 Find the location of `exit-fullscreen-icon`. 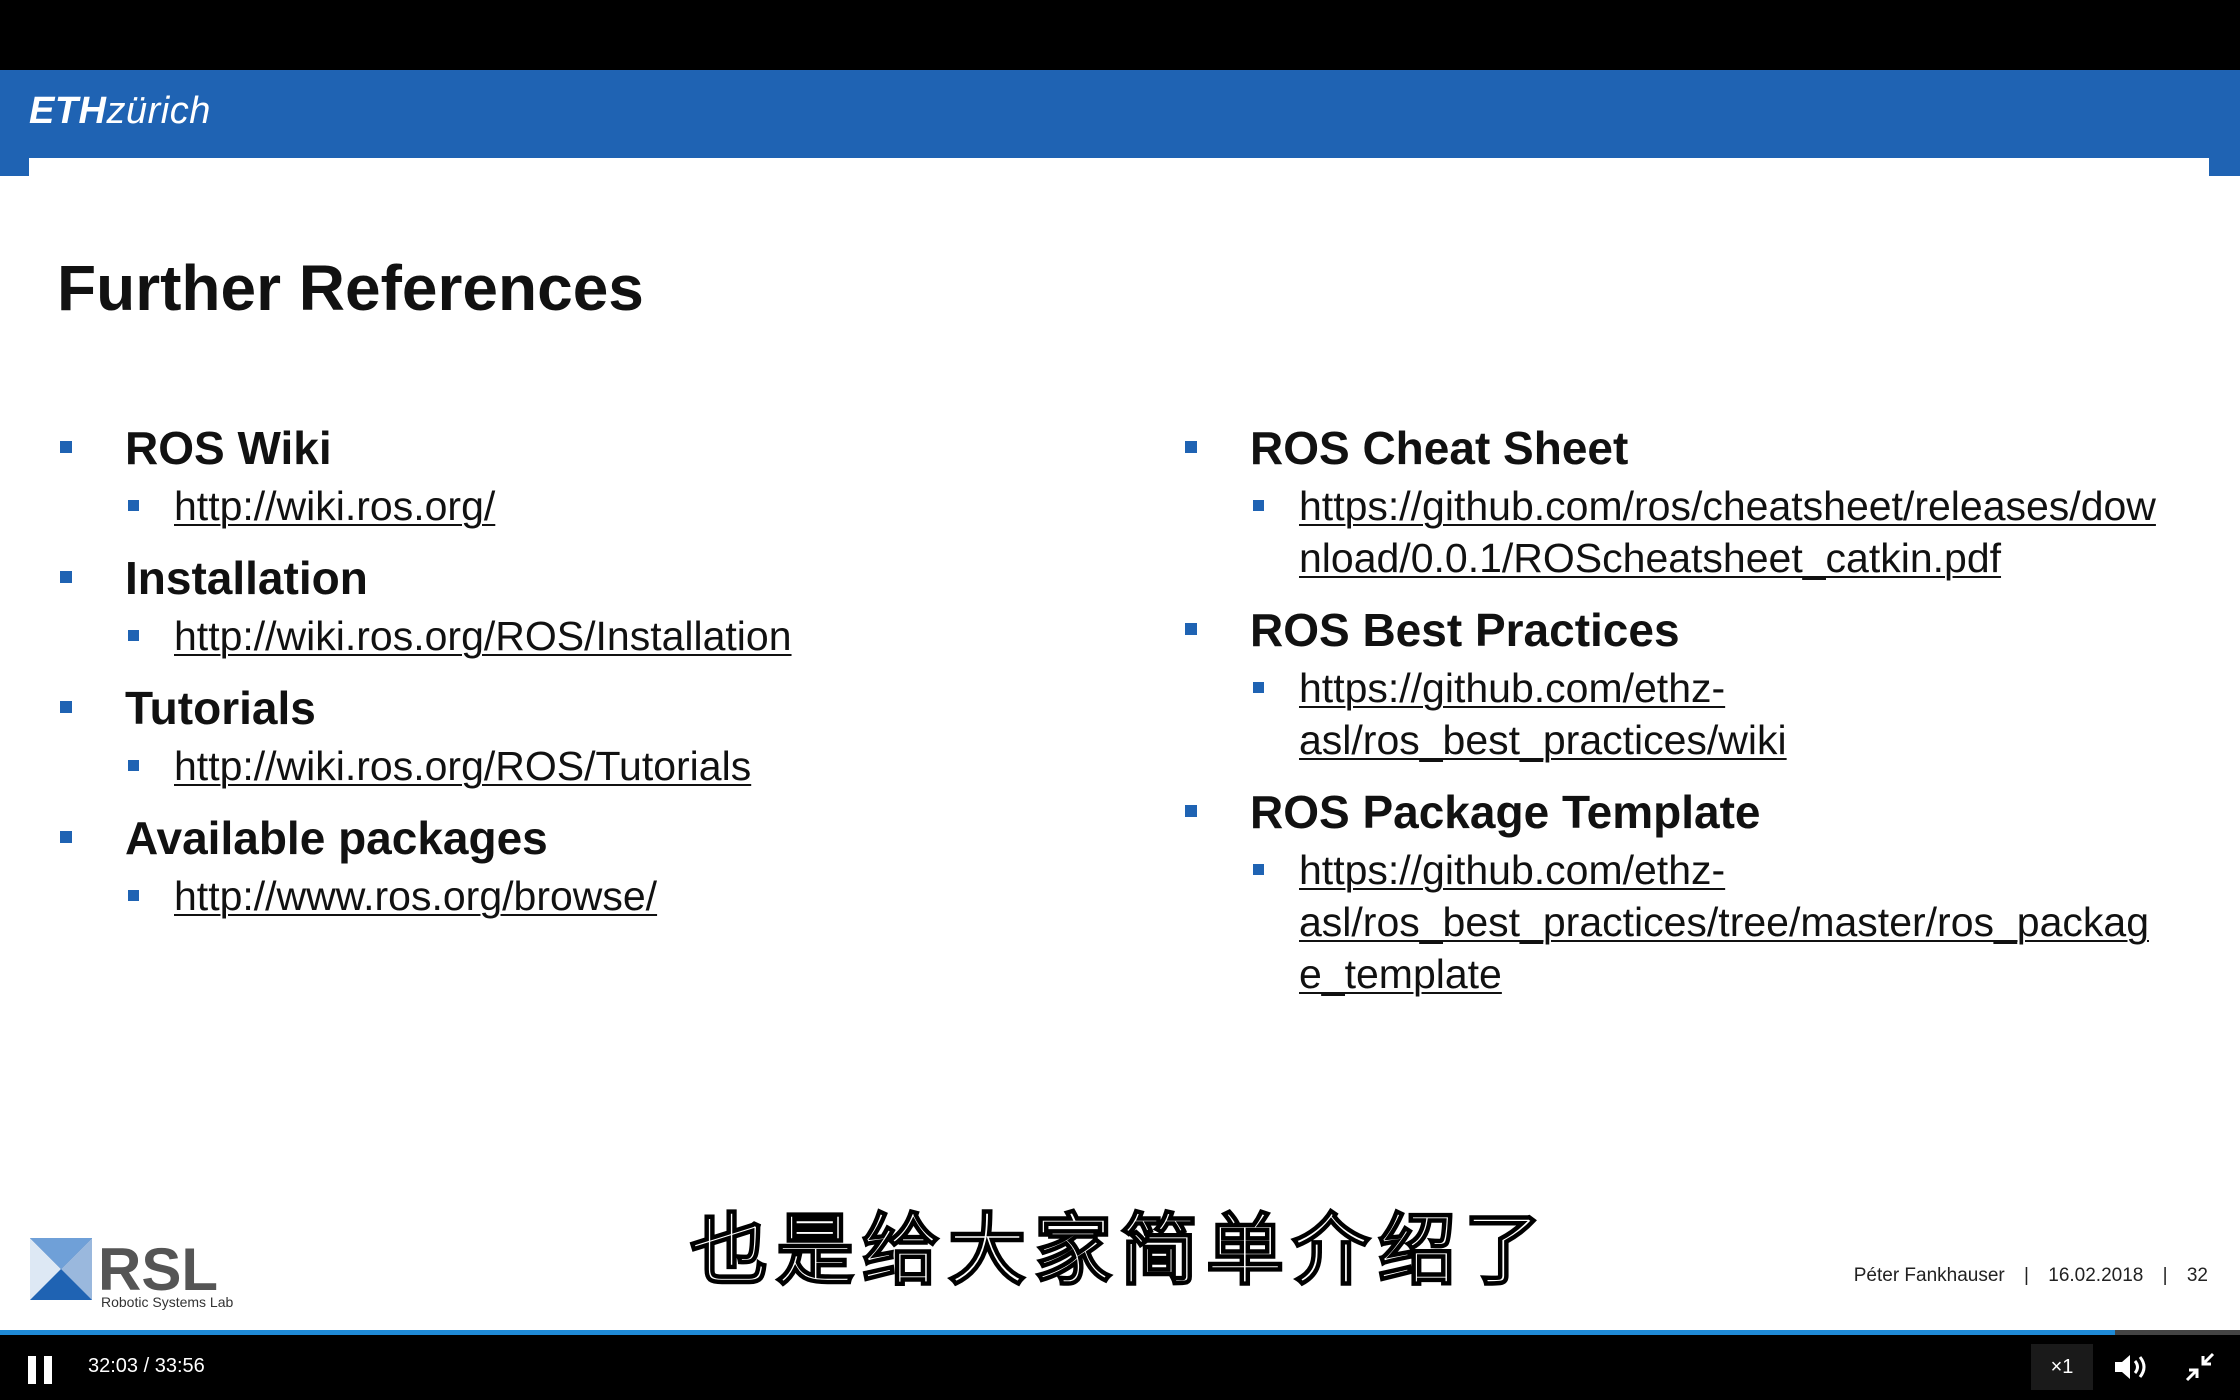

exit-fullscreen-icon is located at coordinates (2200, 1367).